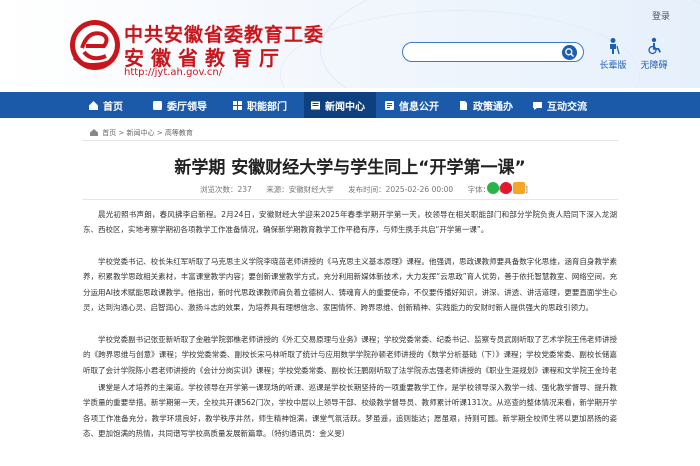 The image size is (700, 466). What do you see at coordinates (350, 168) in the screenshot?
I see `article-title: 新学期 安徽财经大学与学生同上“开学第一课”` at bounding box center [350, 168].